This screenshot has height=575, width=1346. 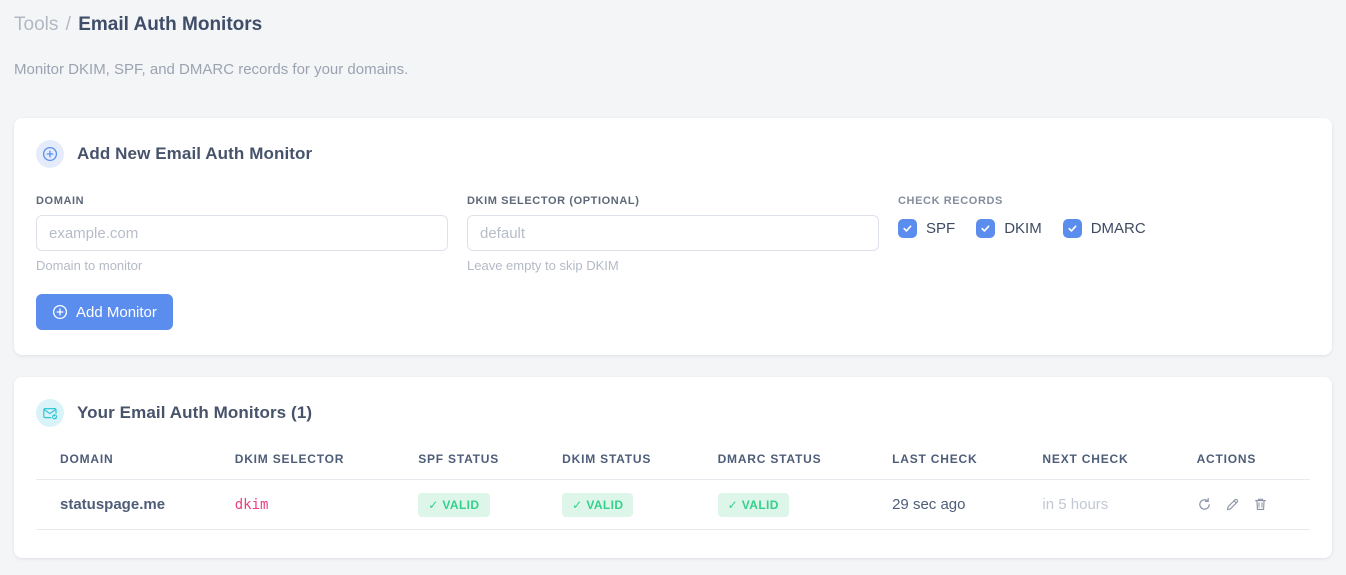 I want to click on envelope-check-icon, so click(x=50, y=413).